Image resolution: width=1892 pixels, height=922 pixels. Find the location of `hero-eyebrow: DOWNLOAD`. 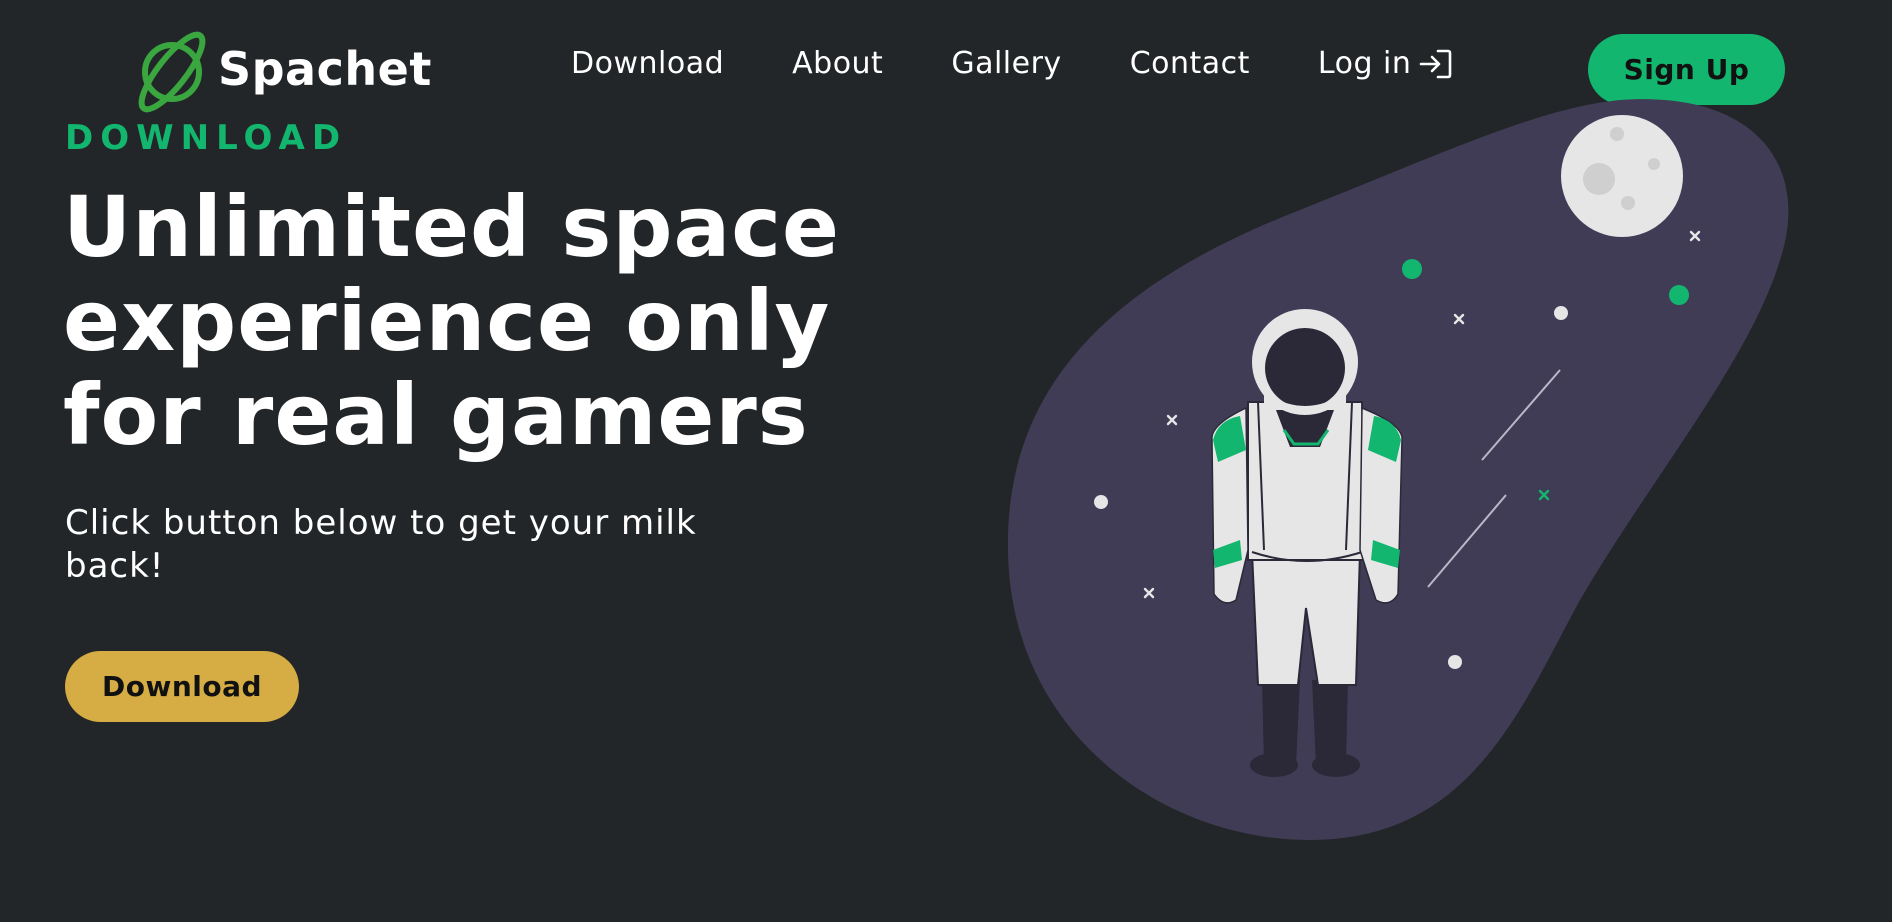

hero-eyebrow: DOWNLOAD is located at coordinates (206, 138).